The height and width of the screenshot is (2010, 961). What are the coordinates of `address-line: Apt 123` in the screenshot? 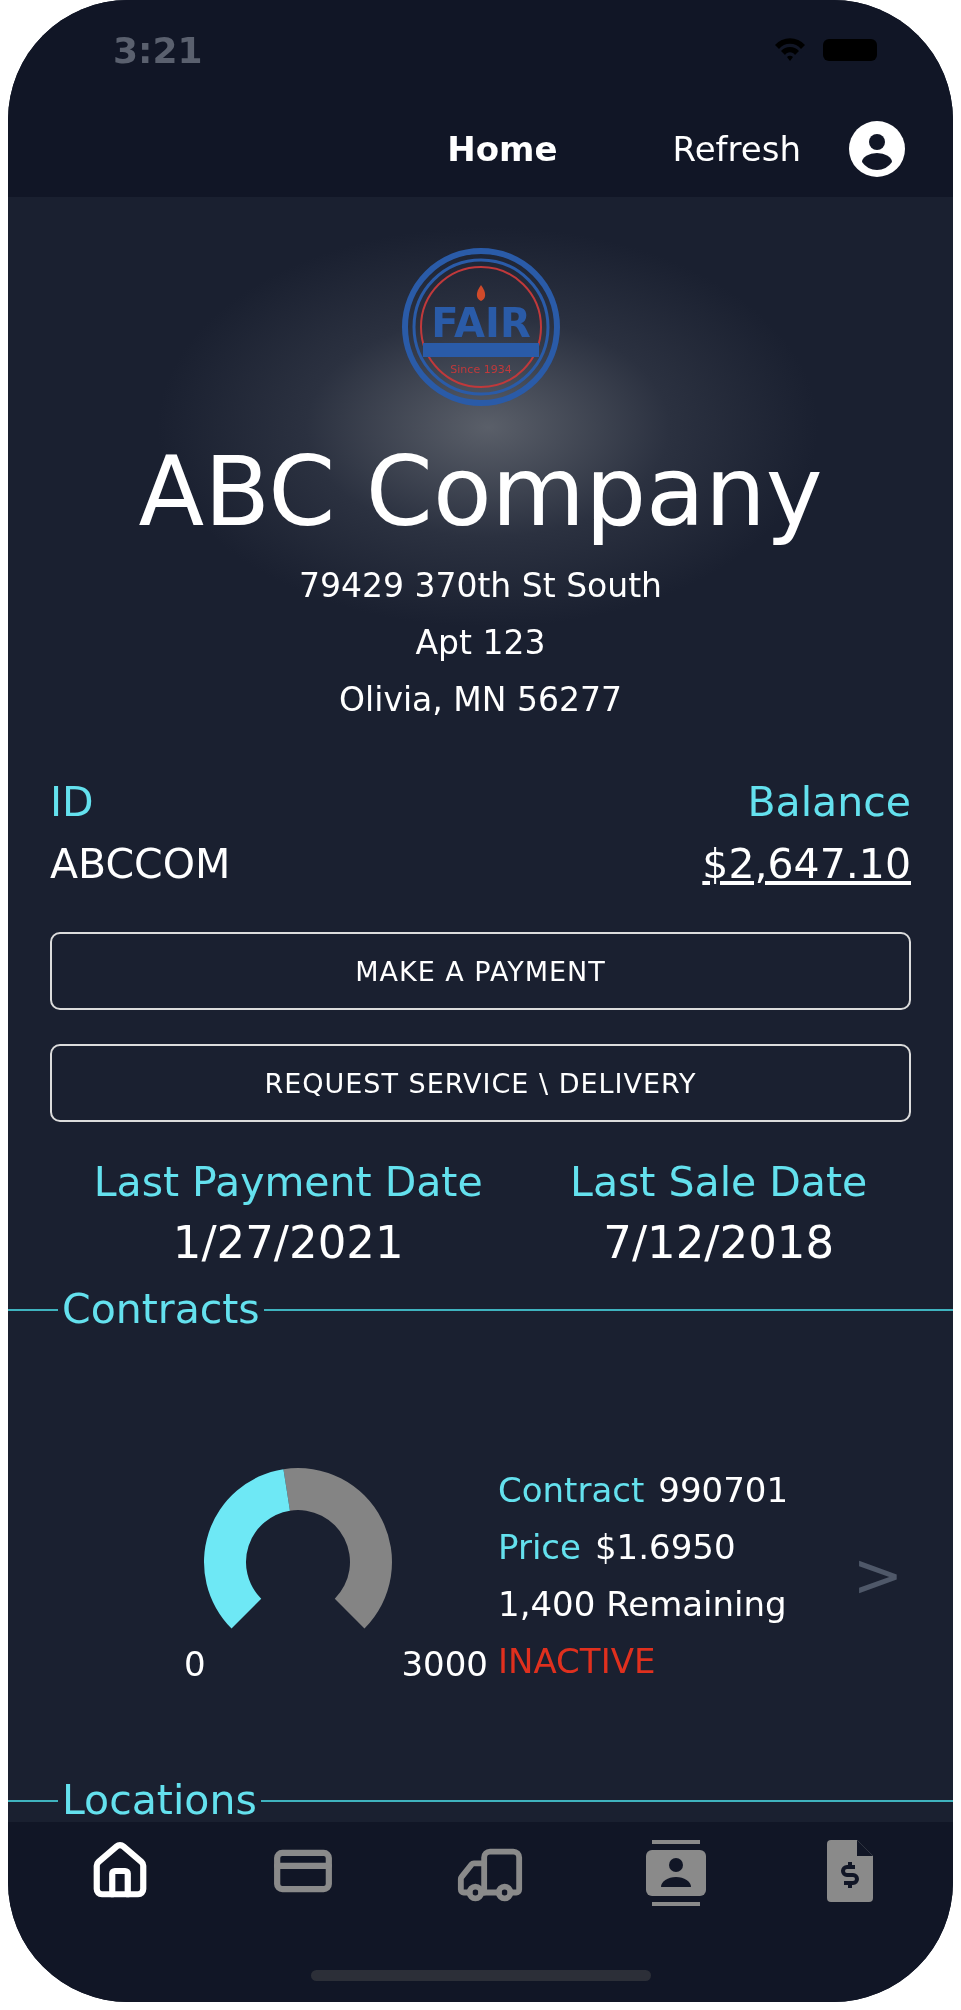 It's located at (480, 643).